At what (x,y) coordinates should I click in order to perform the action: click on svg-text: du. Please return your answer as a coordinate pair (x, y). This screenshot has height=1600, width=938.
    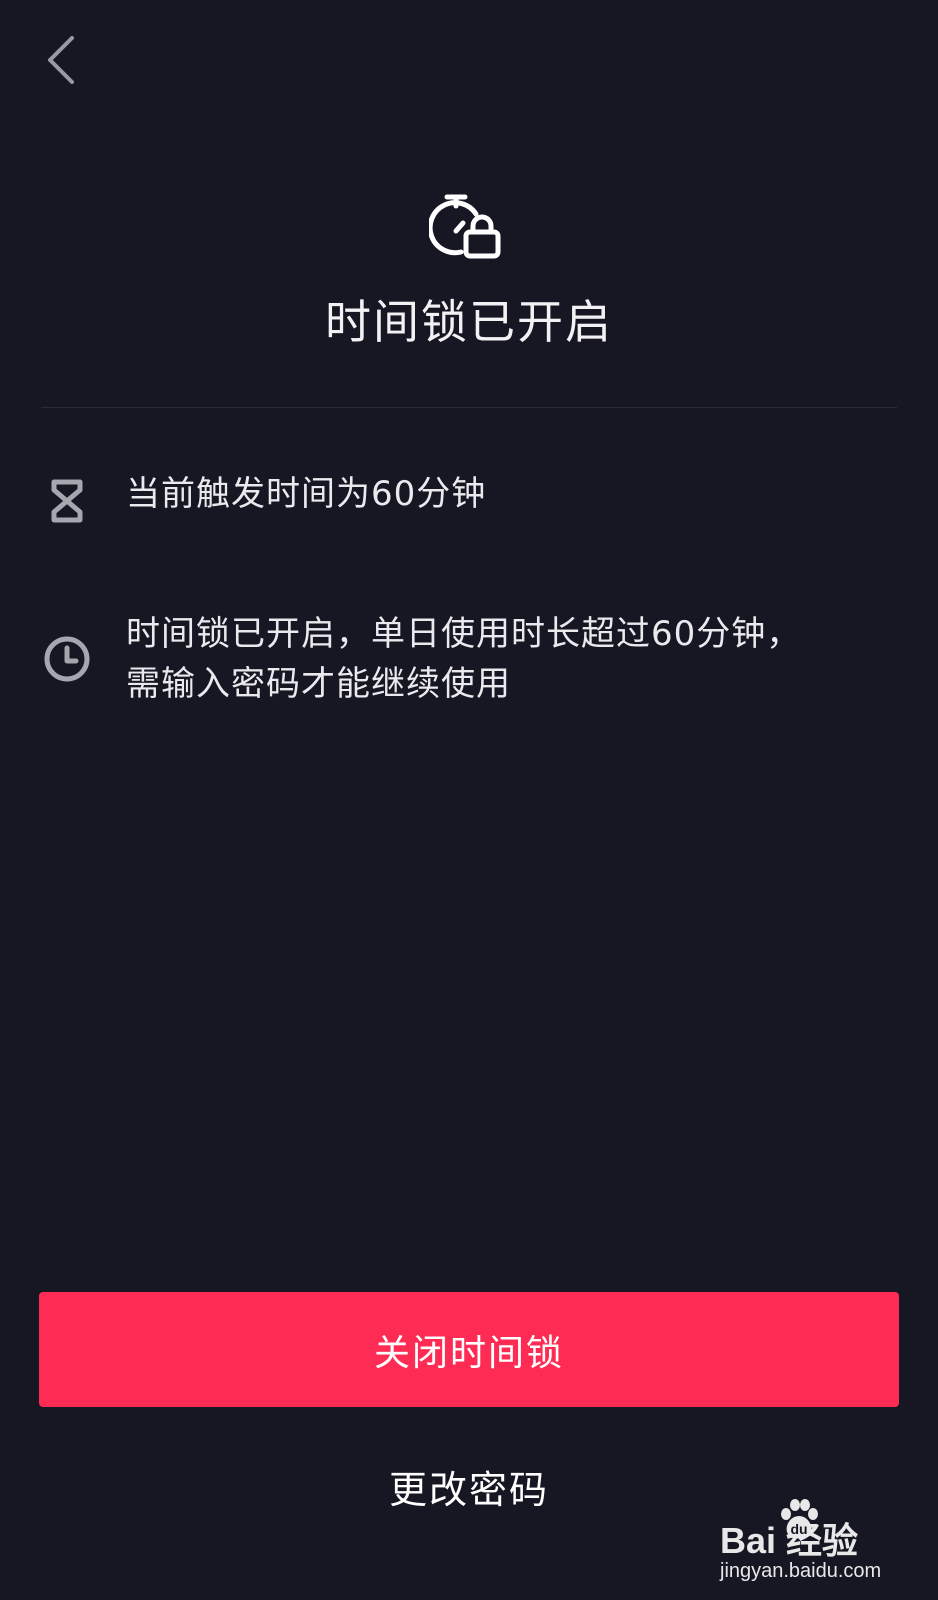
    Looking at the image, I should click on (798, 1529).